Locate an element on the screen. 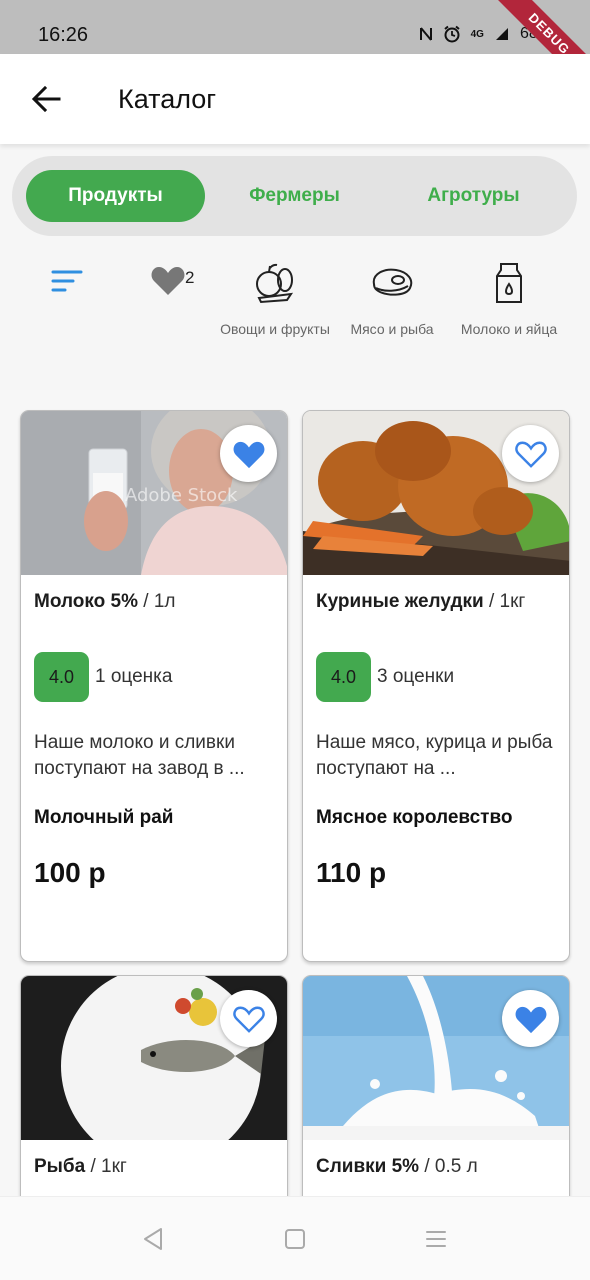  menu-icon is located at coordinates (436, 1239).